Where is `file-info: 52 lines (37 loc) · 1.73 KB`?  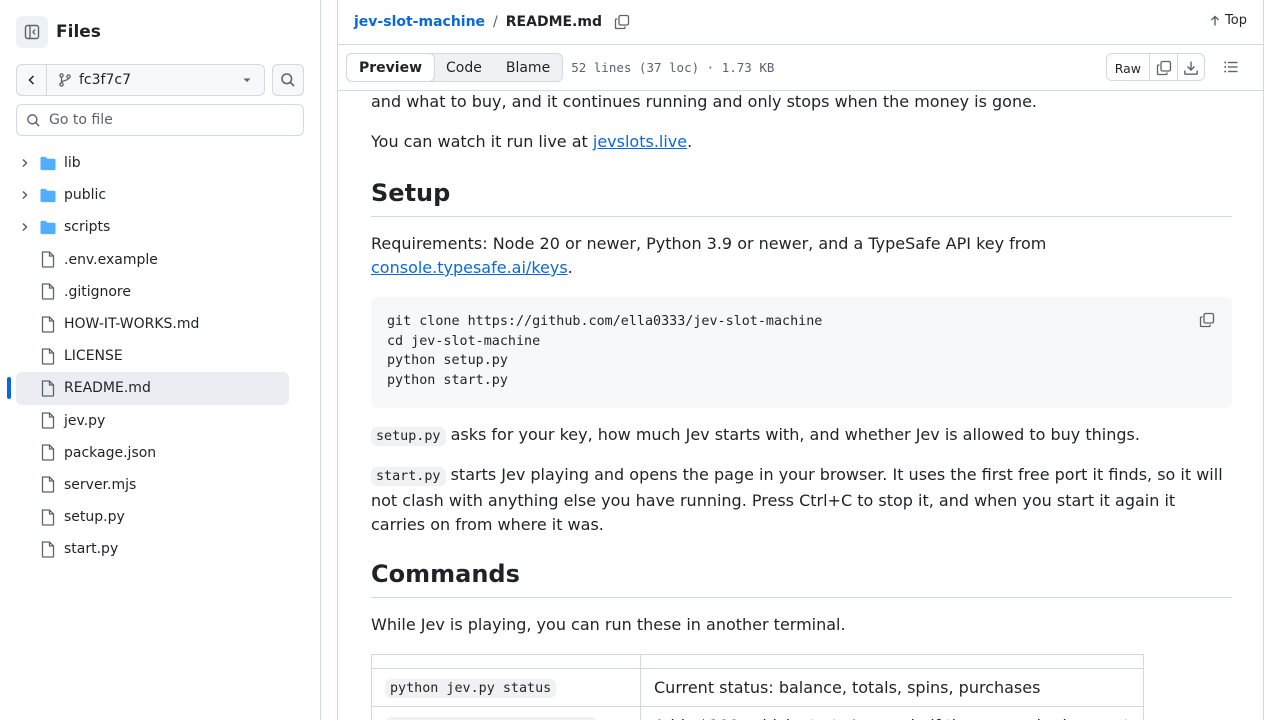 file-info: 52 lines (37 loc) · 1.73 KB is located at coordinates (673, 67).